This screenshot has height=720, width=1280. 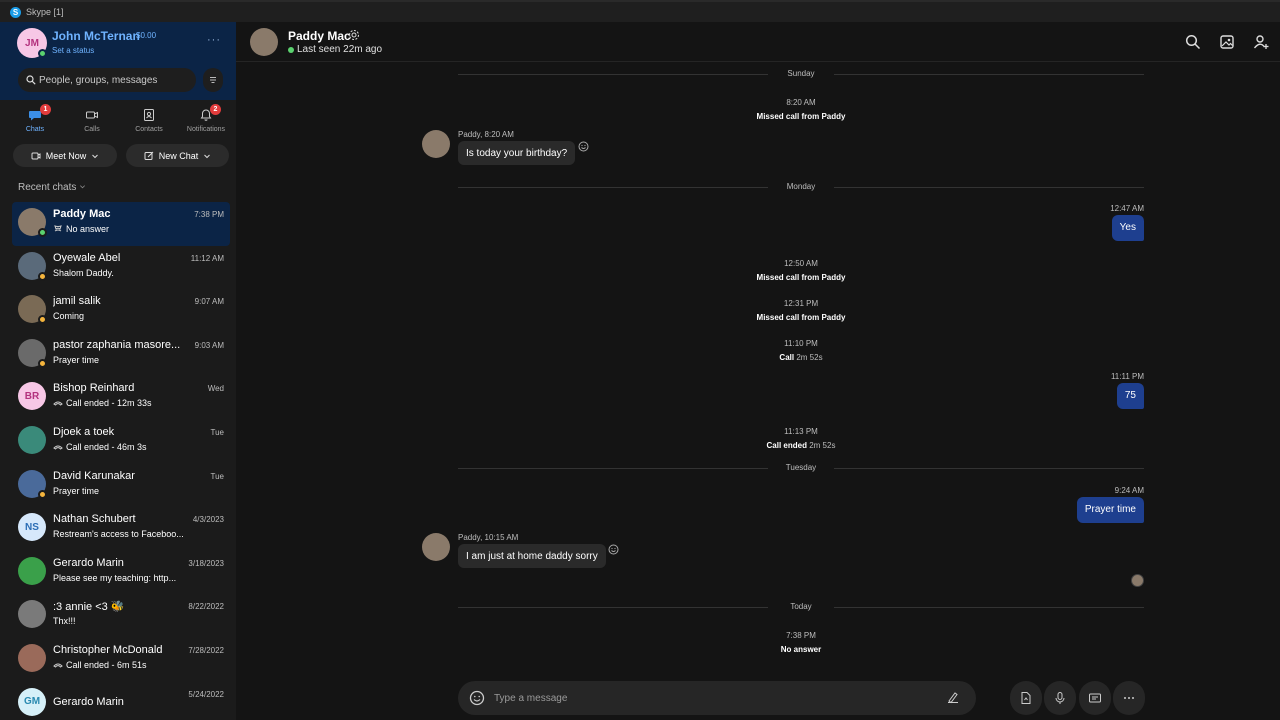 What do you see at coordinates (801, 357) in the screenshot?
I see `event-text: Call 2m 52s` at bounding box center [801, 357].